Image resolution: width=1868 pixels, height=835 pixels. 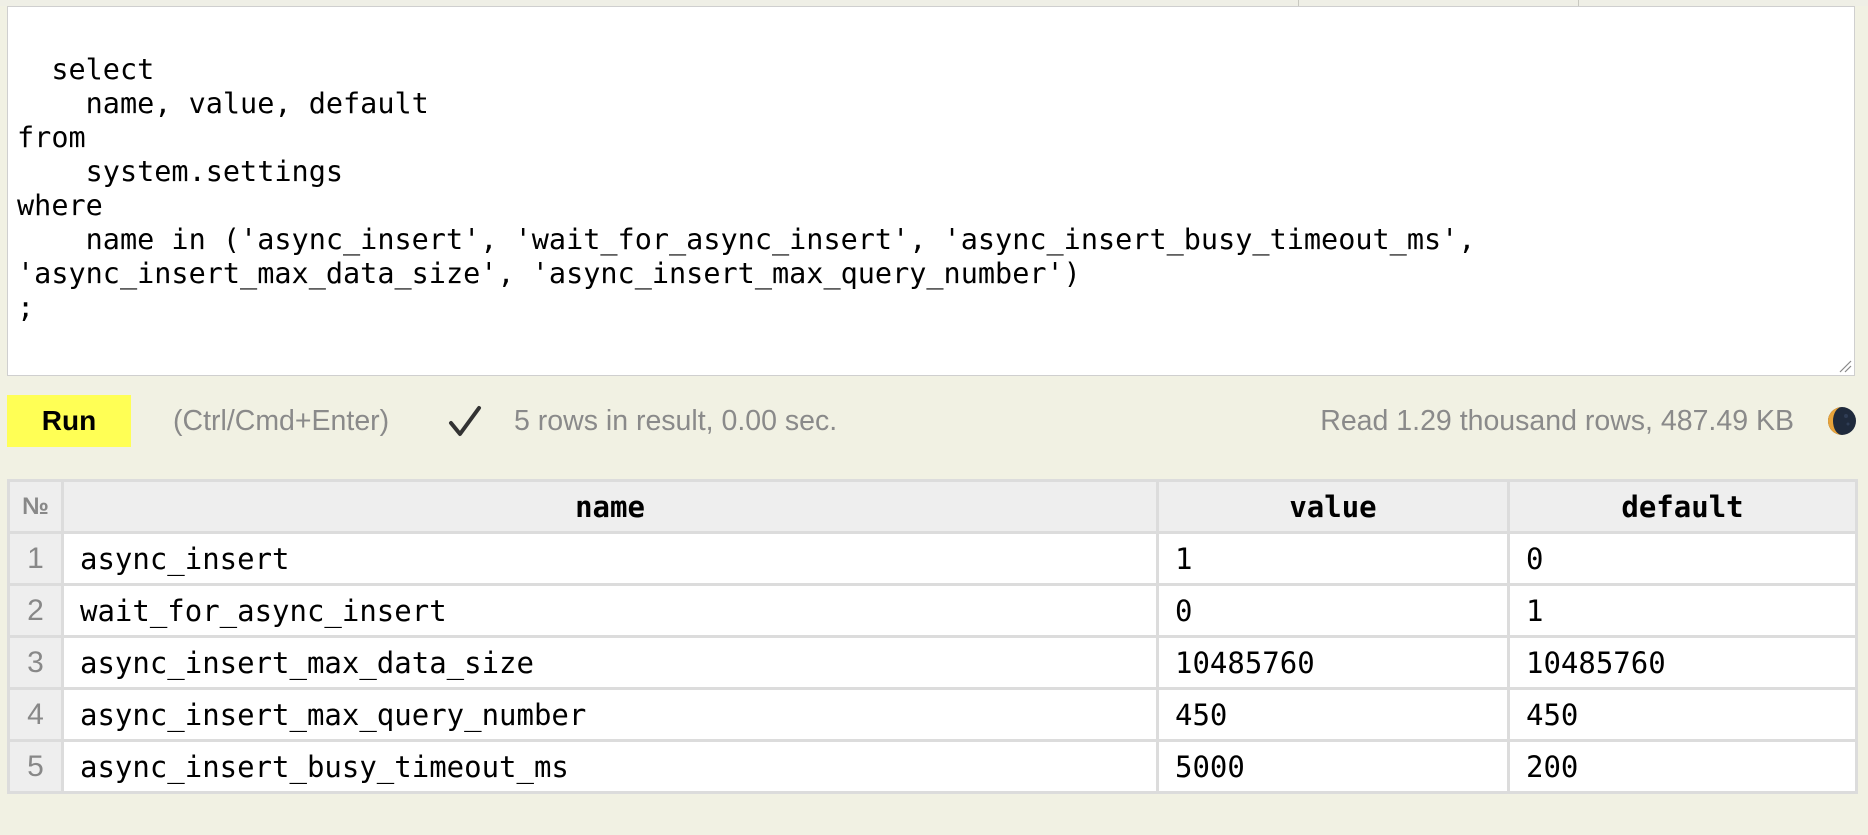 I want to click on resize-grip-icon, so click(x=1845, y=366).